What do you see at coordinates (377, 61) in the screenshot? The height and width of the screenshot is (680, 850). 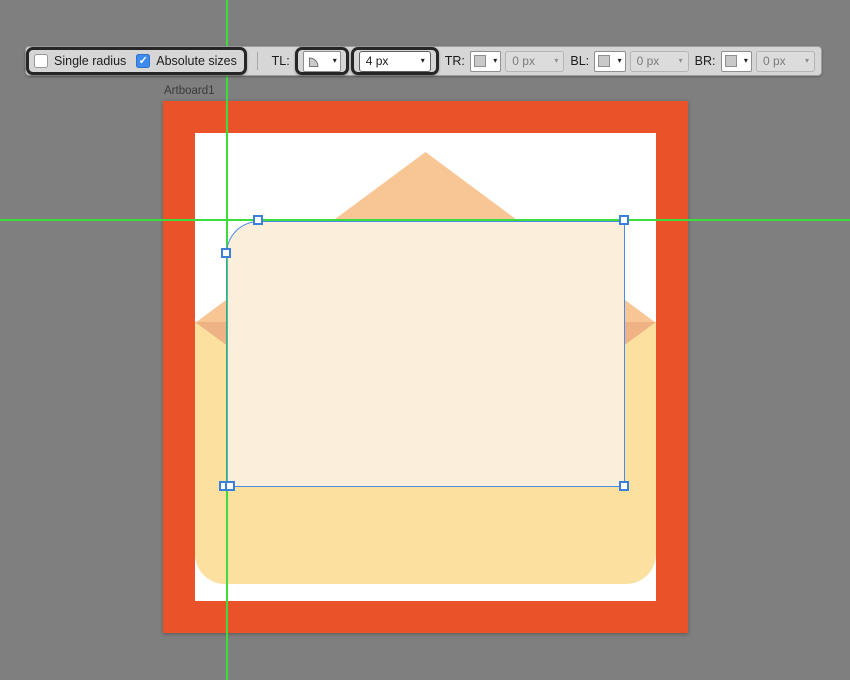 I see `tl-radius-value: 4 px` at bounding box center [377, 61].